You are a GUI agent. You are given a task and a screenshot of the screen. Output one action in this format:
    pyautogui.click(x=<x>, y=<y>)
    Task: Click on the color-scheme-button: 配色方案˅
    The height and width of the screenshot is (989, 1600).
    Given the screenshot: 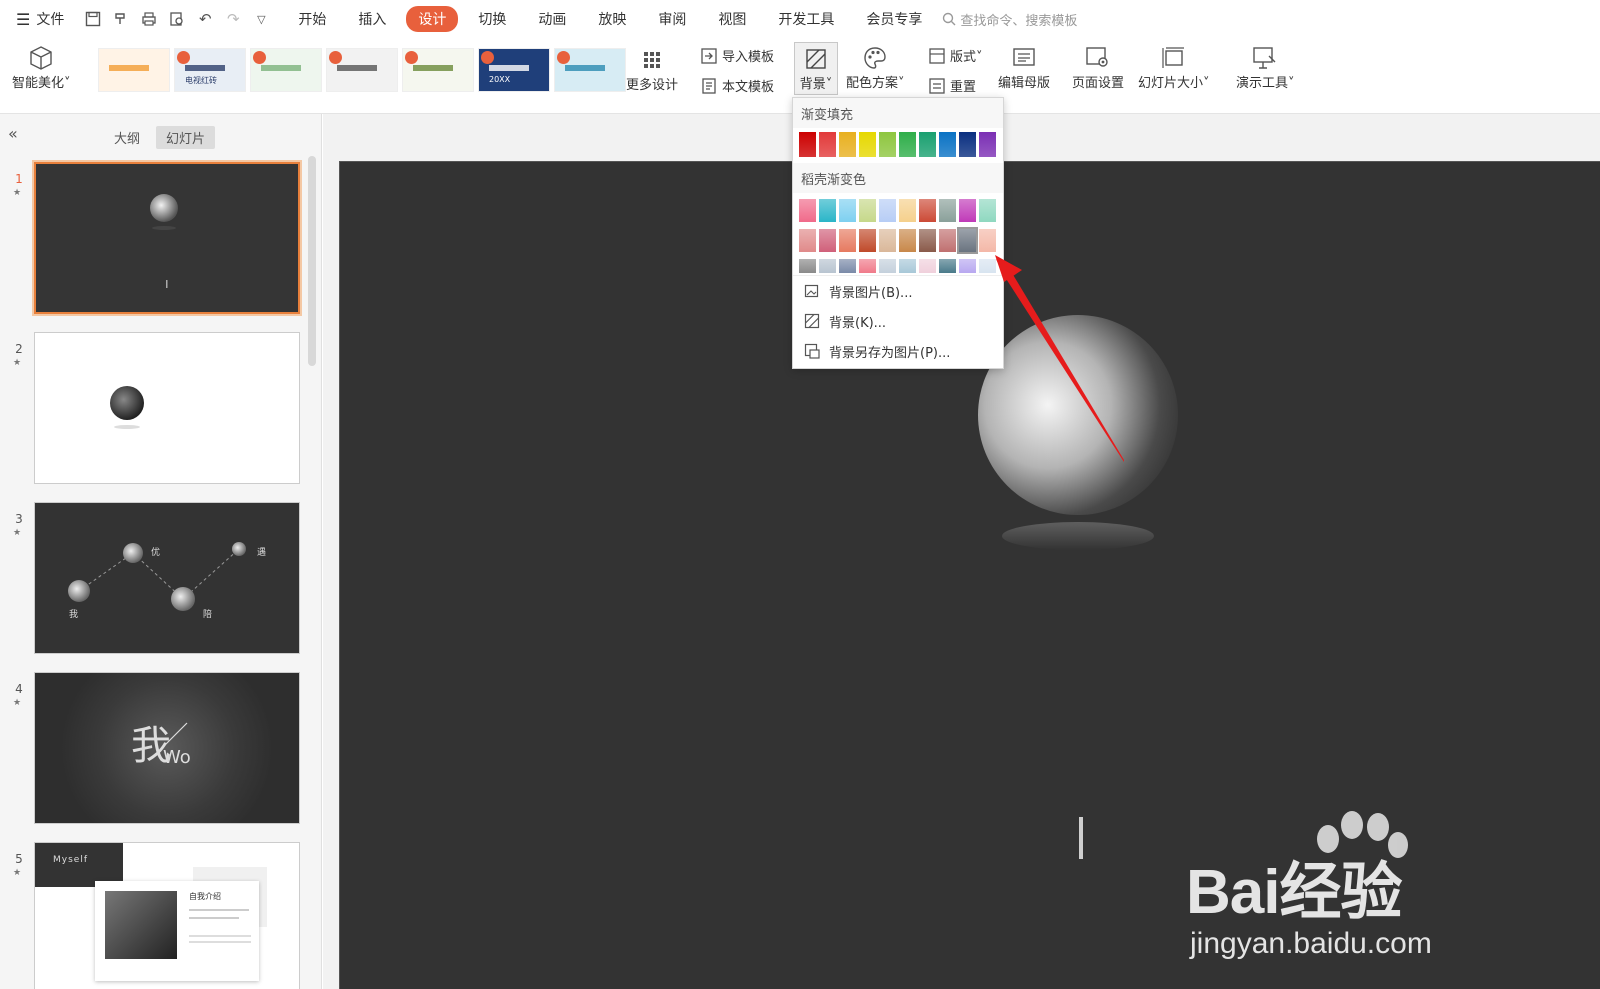 What is the action you would take?
    pyautogui.click(x=875, y=67)
    